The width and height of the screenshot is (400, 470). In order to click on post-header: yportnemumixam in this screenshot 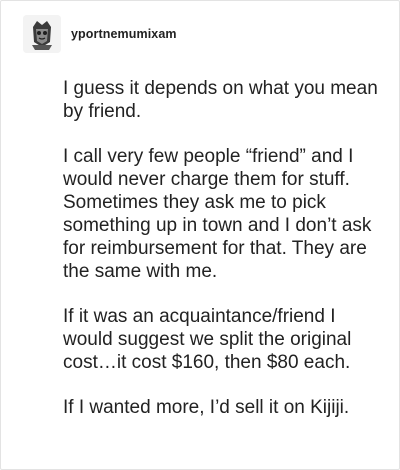, I will do `click(100, 34)`.